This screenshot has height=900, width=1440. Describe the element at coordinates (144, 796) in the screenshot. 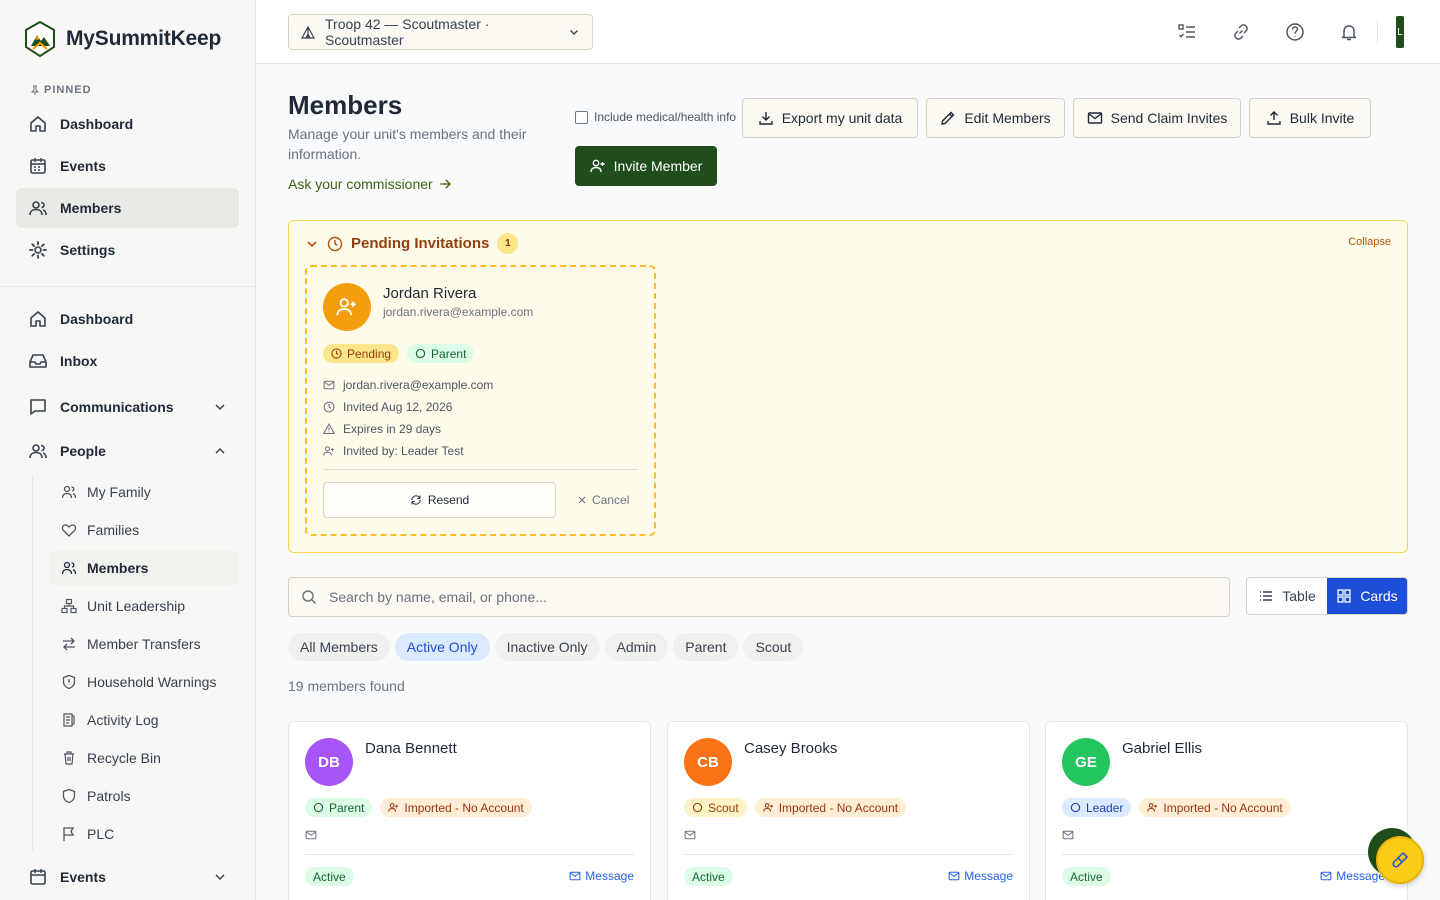

I see `sidebar-item-patrols: Patrols` at that location.